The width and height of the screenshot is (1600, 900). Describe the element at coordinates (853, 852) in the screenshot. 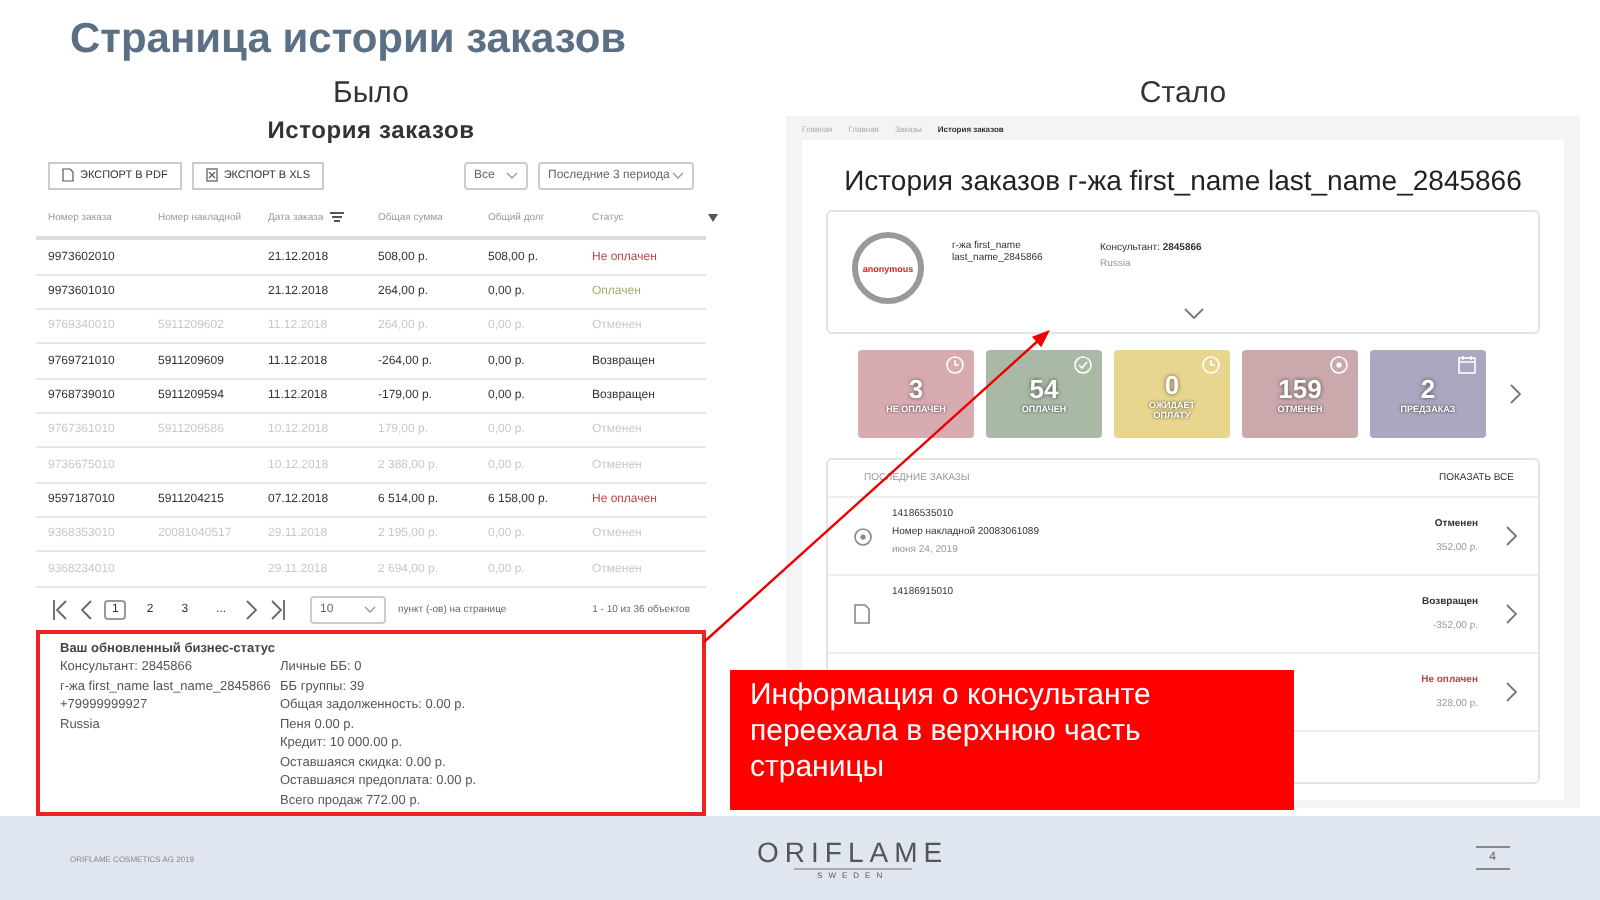

I see `brand-logo: ORIFLAME` at that location.